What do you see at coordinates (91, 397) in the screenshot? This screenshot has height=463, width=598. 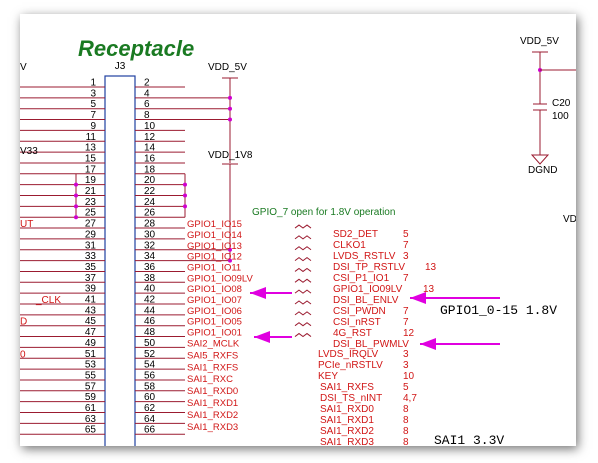 I see `left-pin-number: 59` at bounding box center [91, 397].